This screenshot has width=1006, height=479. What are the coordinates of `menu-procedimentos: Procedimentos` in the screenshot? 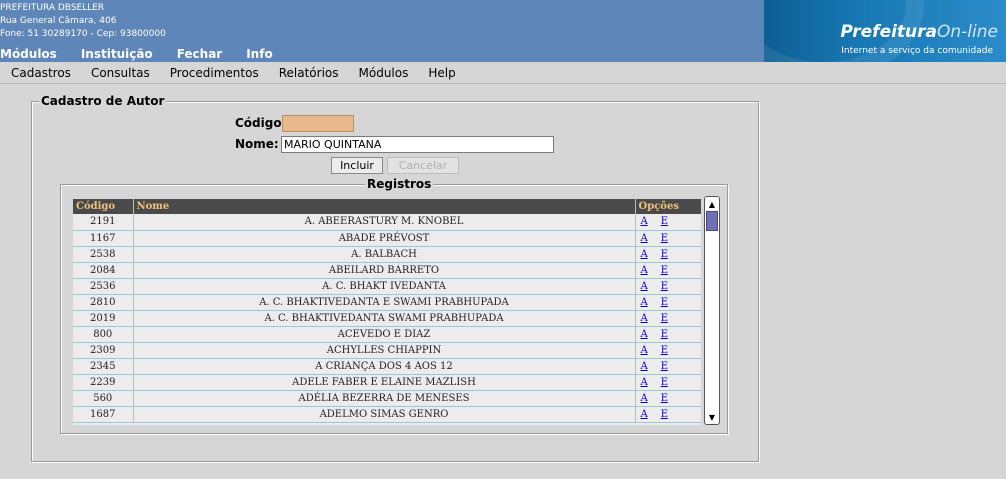 It's located at (214, 73).